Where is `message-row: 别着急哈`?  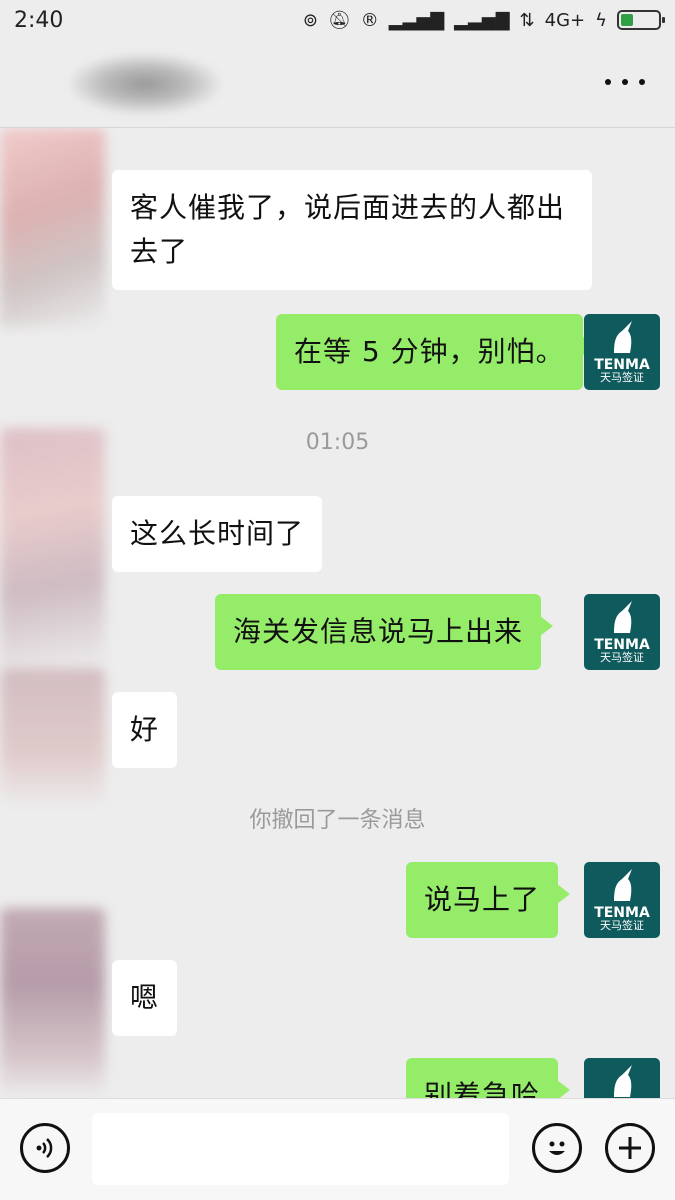 message-row: 别着急哈 is located at coordinates (488, 1078).